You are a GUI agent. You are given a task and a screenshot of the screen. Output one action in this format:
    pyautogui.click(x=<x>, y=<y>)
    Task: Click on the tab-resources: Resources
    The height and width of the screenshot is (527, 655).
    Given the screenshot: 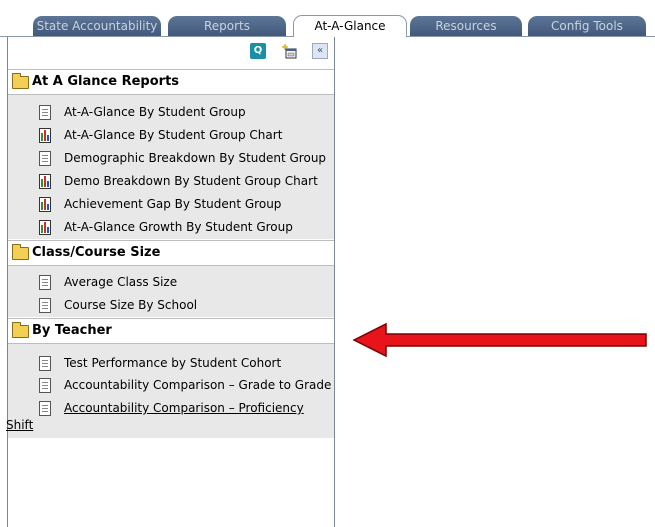 What is the action you would take?
    pyautogui.click(x=466, y=26)
    